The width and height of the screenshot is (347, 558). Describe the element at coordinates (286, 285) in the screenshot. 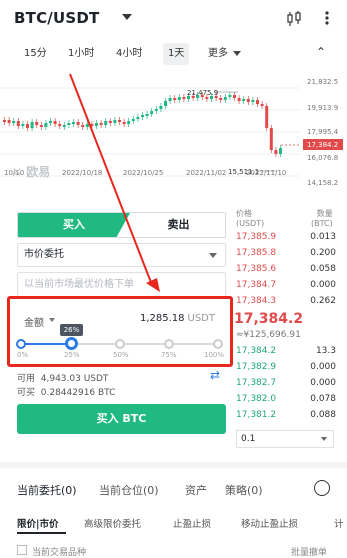

I see `ask-row: 17,384.7 0.000` at that location.